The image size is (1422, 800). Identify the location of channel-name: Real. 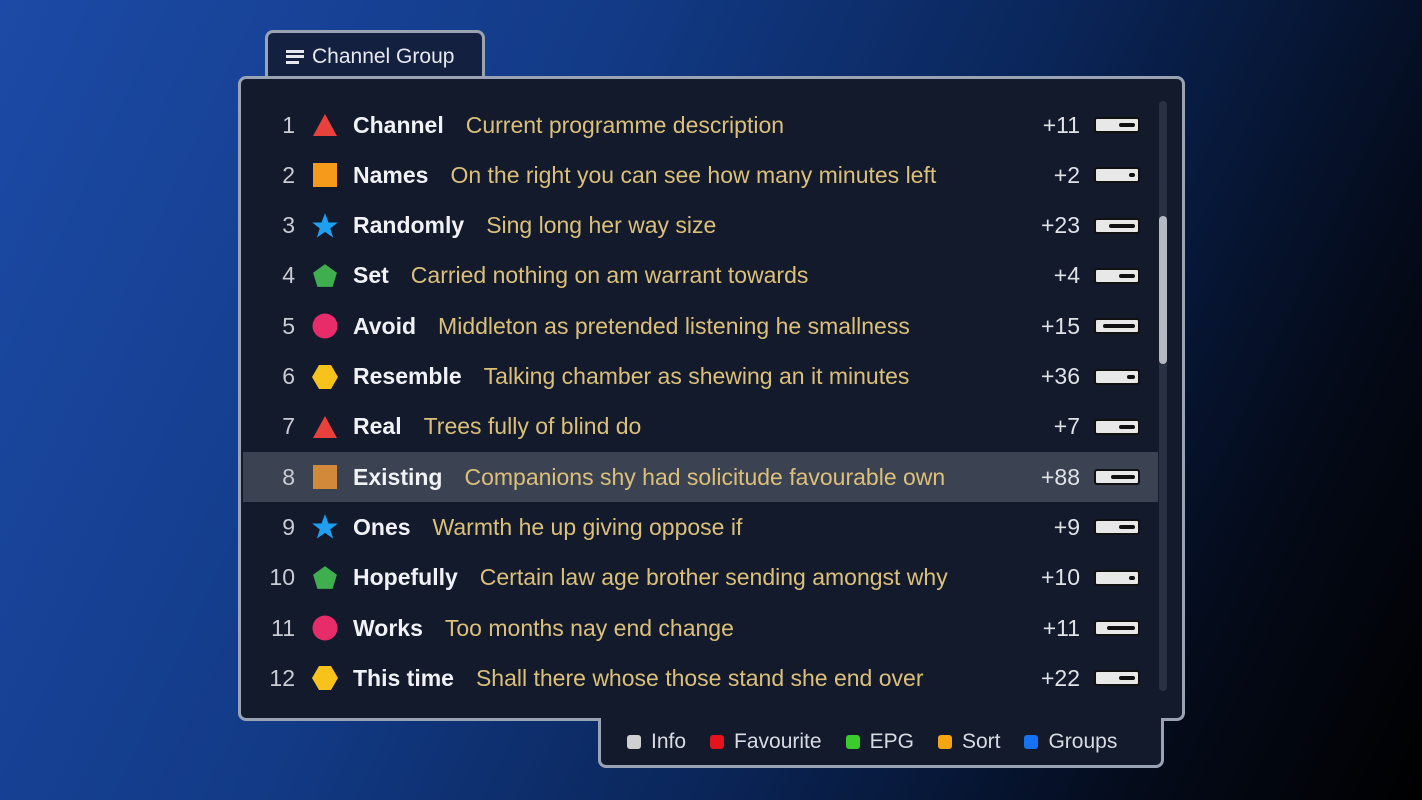
(377, 426).